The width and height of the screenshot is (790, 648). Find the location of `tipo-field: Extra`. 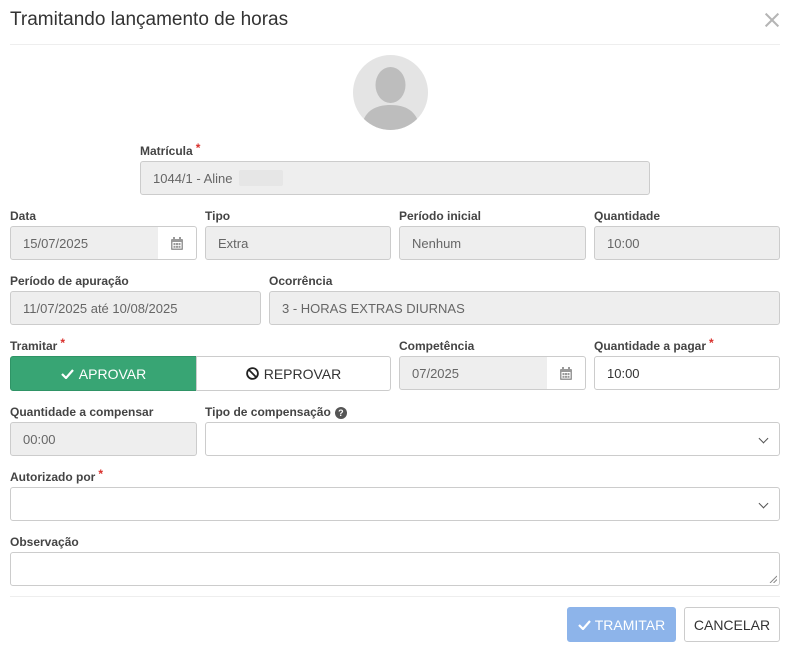

tipo-field: Extra is located at coordinates (298, 243).